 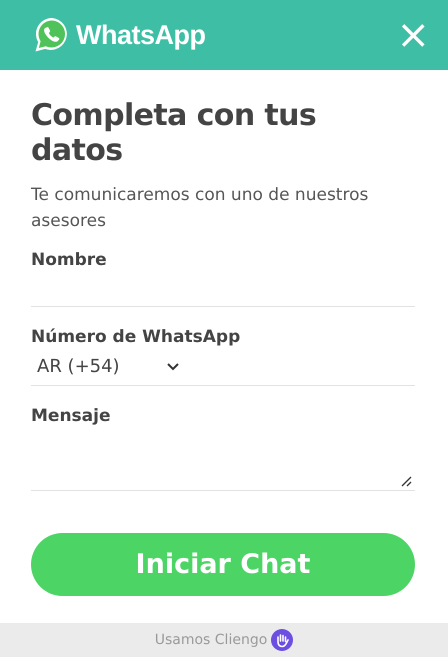 I want to click on field-label: Número de WhatsApp, so click(x=136, y=337).